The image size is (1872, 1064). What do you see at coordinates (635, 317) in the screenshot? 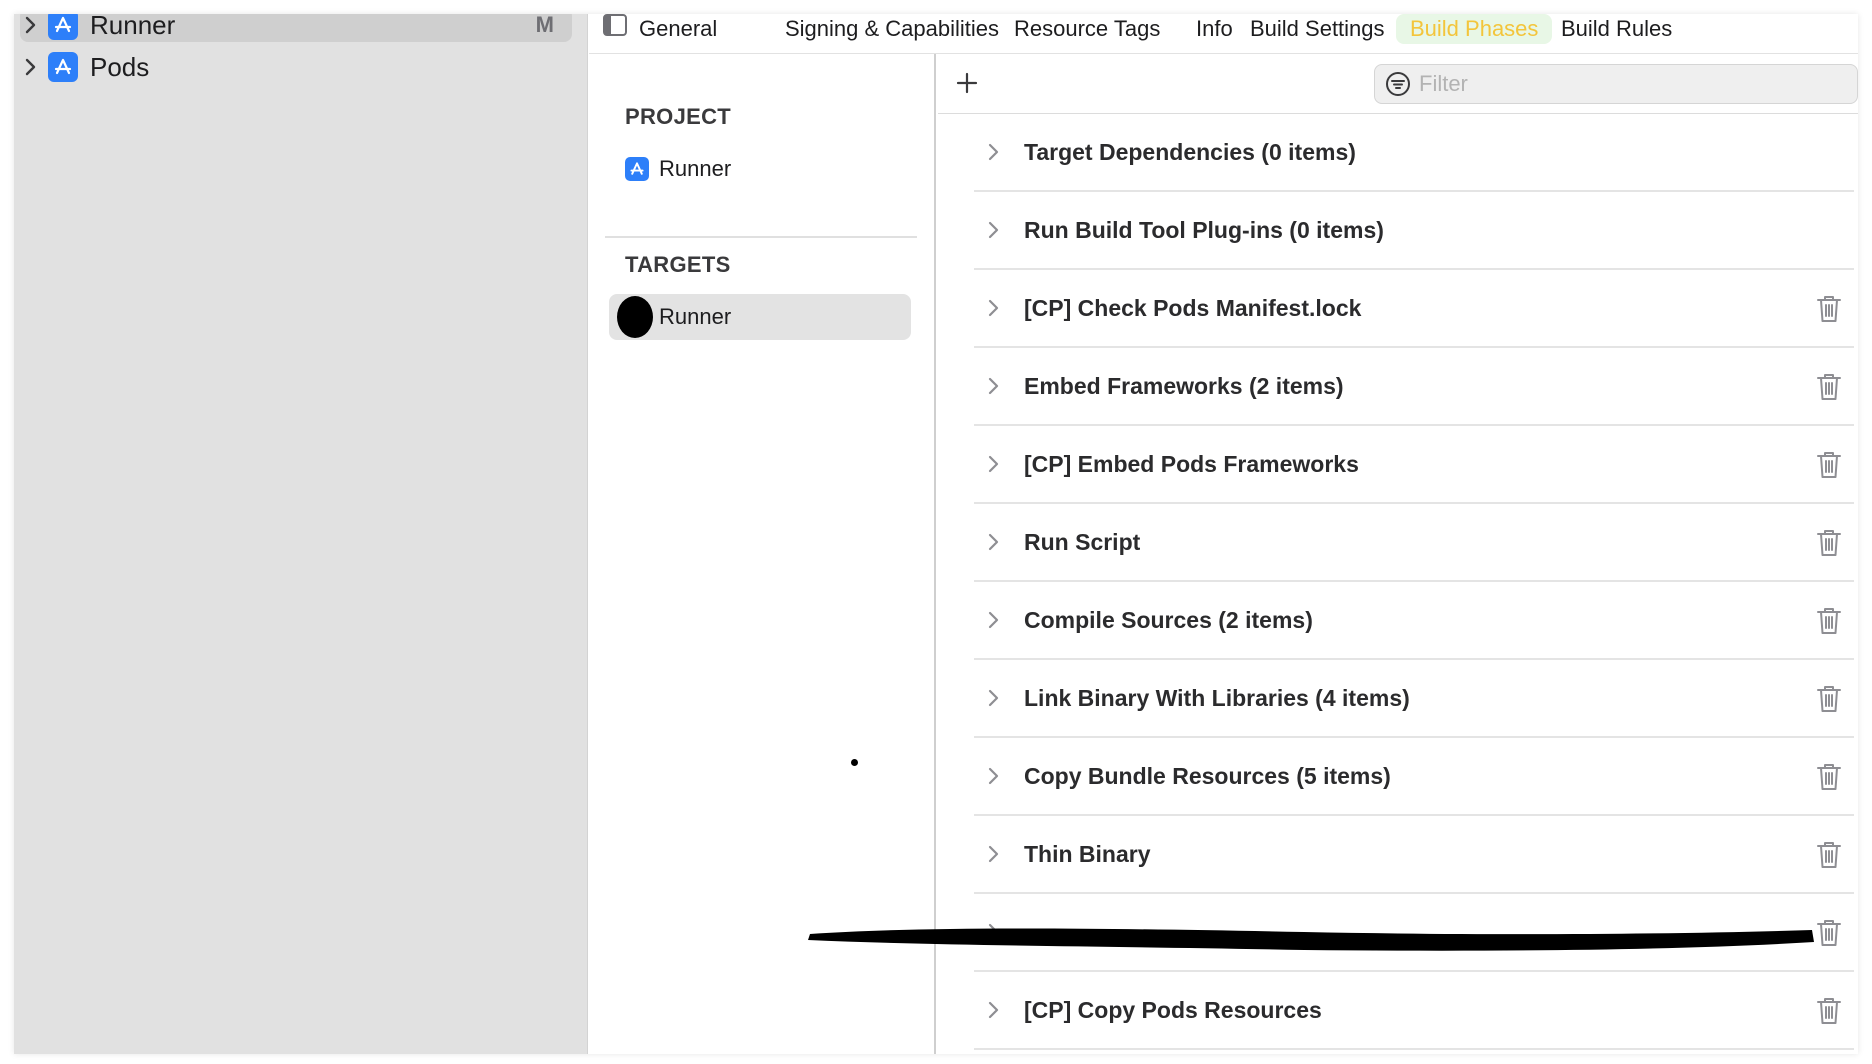
I see `redaction-mark` at bounding box center [635, 317].